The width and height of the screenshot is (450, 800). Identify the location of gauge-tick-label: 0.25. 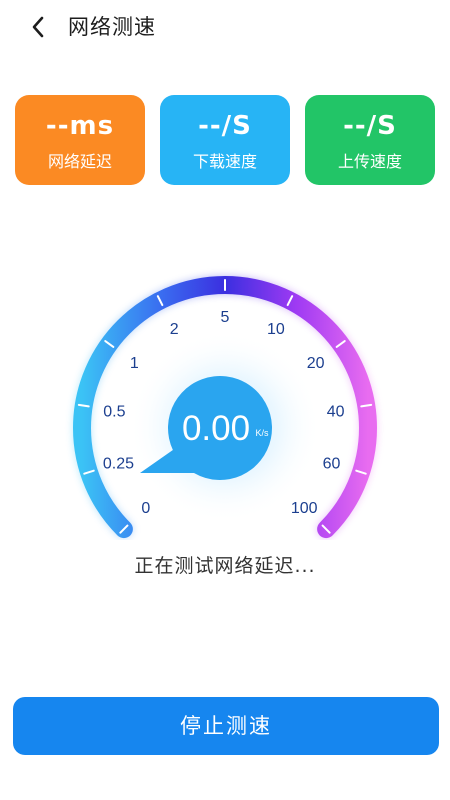
(118, 464).